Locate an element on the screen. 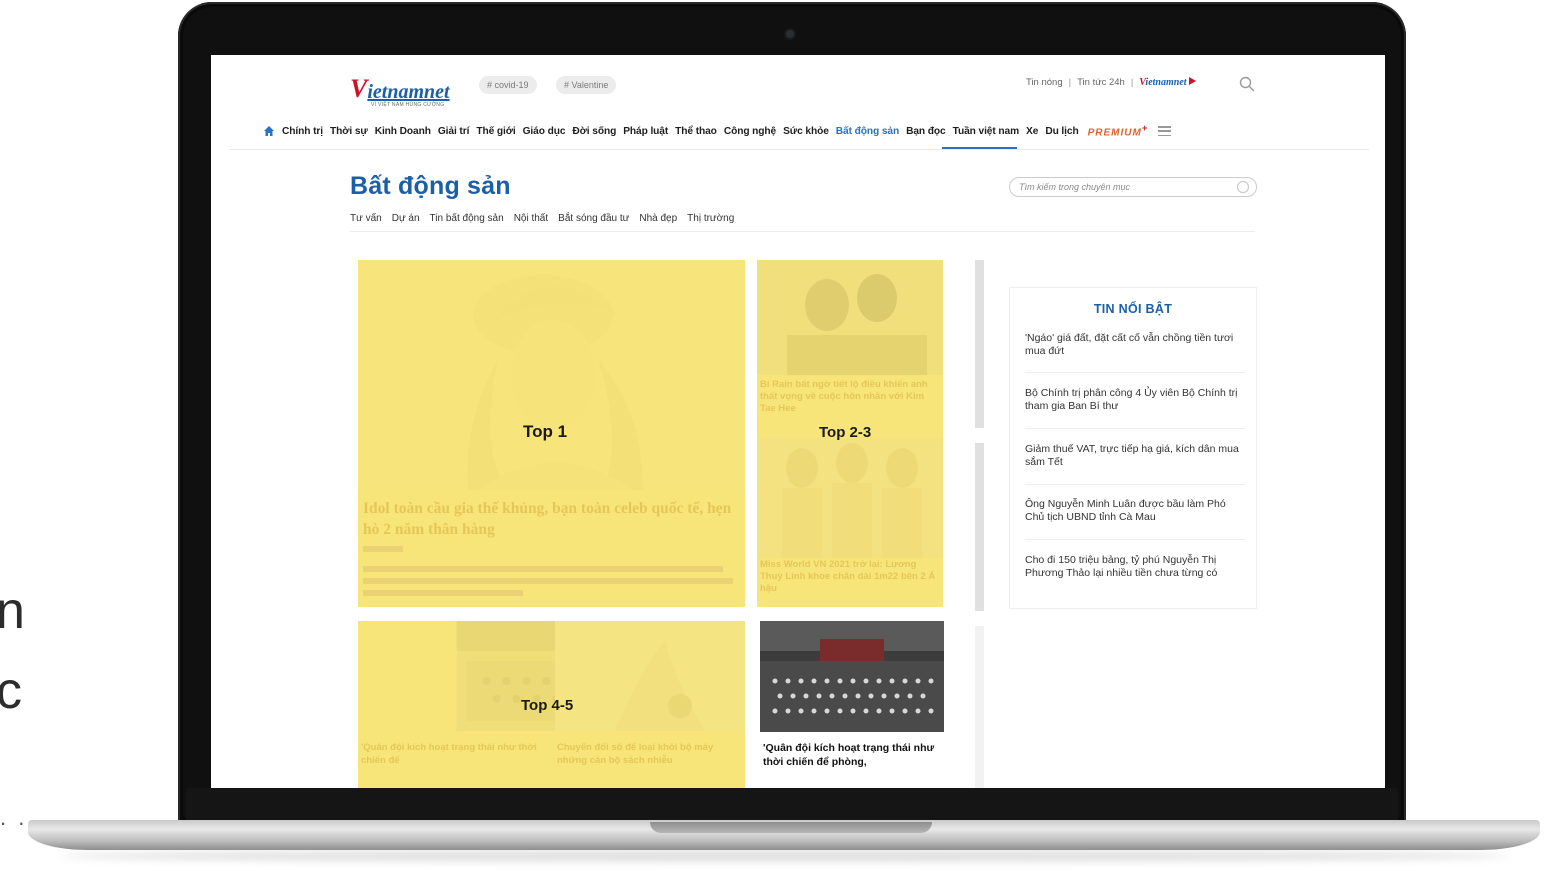 The height and width of the screenshot is (871, 1553). nav-item-kinh-doanh: Kinh Doanh is located at coordinates (403, 131).